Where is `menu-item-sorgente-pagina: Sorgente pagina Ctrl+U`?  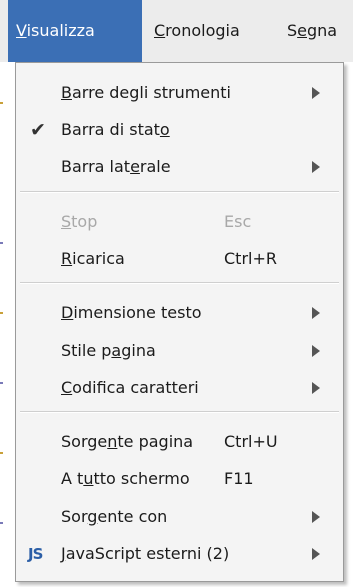
menu-item-sorgente-pagina: Sorgente pagina Ctrl+U is located at coordinates (179, 442).